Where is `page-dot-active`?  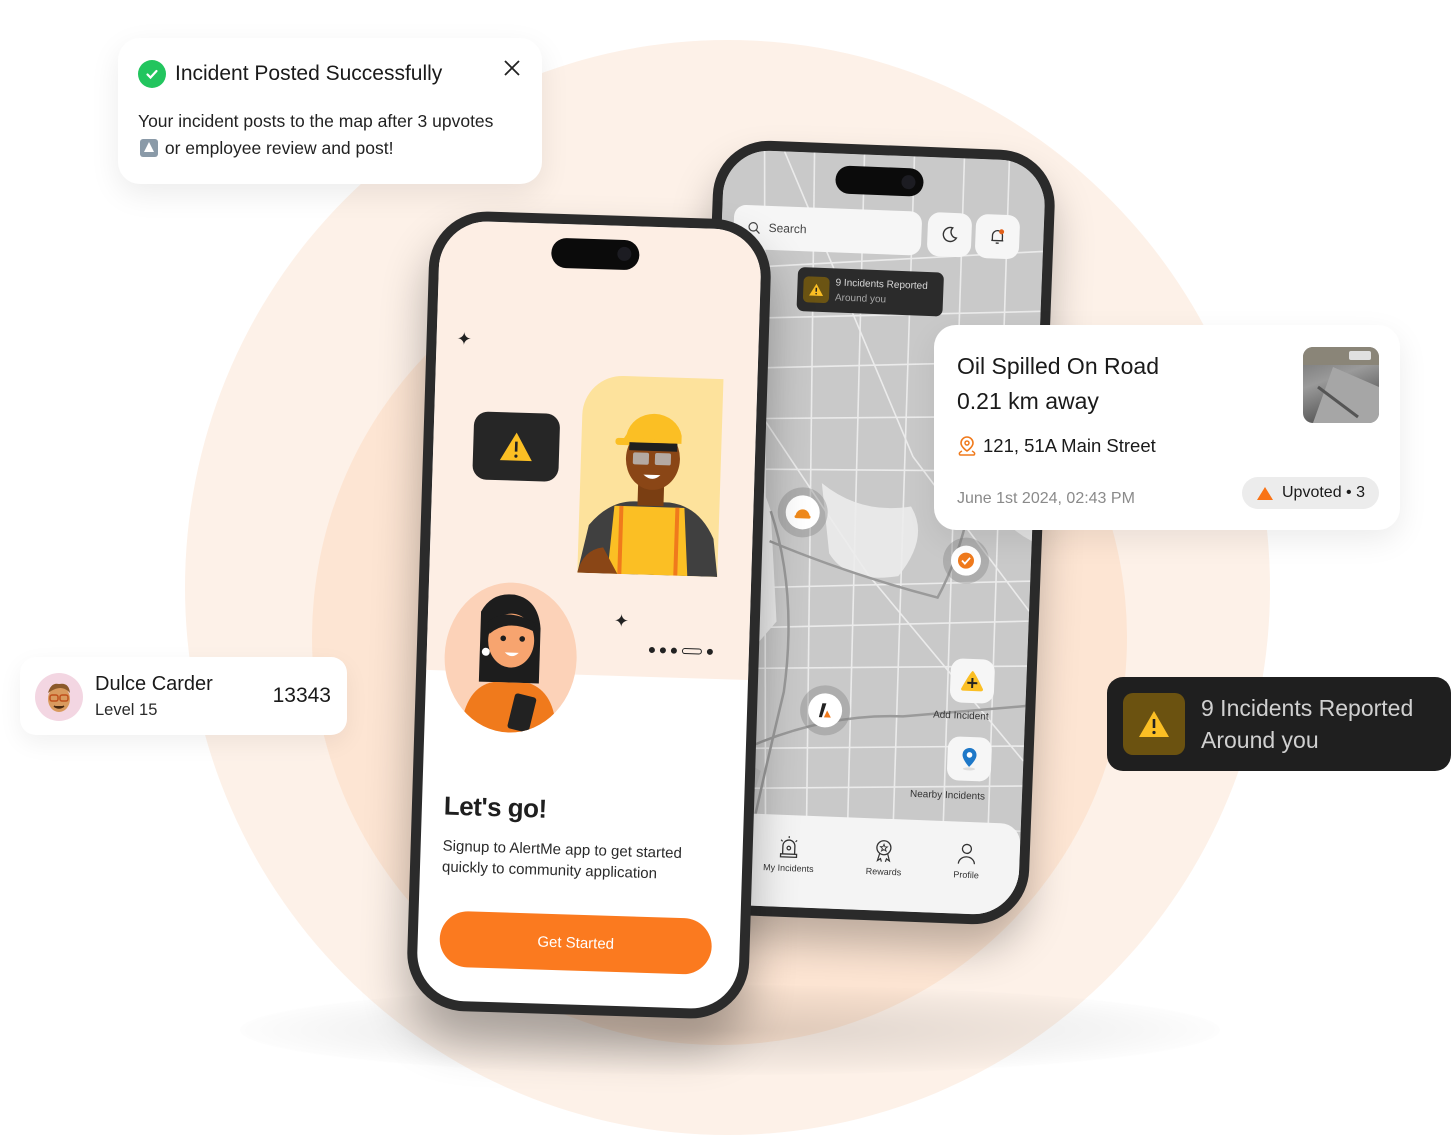 page-dot-active is located at coordinates (692, 651).